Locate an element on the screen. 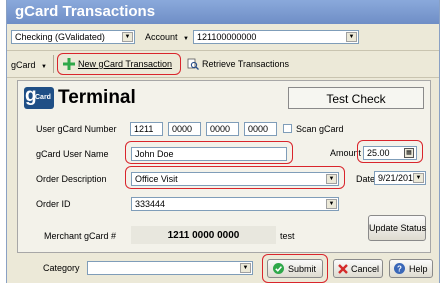 This screenshot has height=283, width=445. test-check-label: Test Check is located at coordinates (356, 99).